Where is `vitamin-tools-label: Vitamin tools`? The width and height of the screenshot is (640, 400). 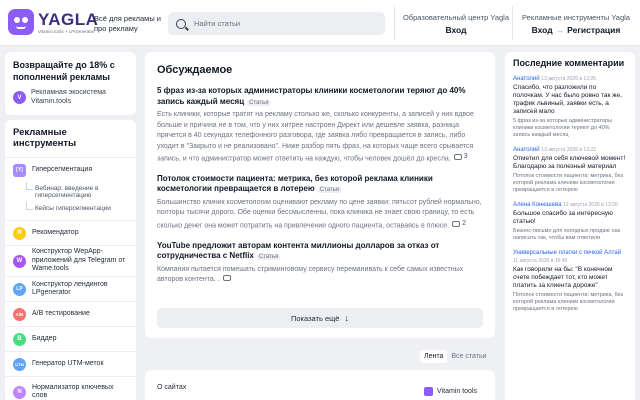 vitamin-tools-label: Vitamin tools is located at coordinates (457, 391).